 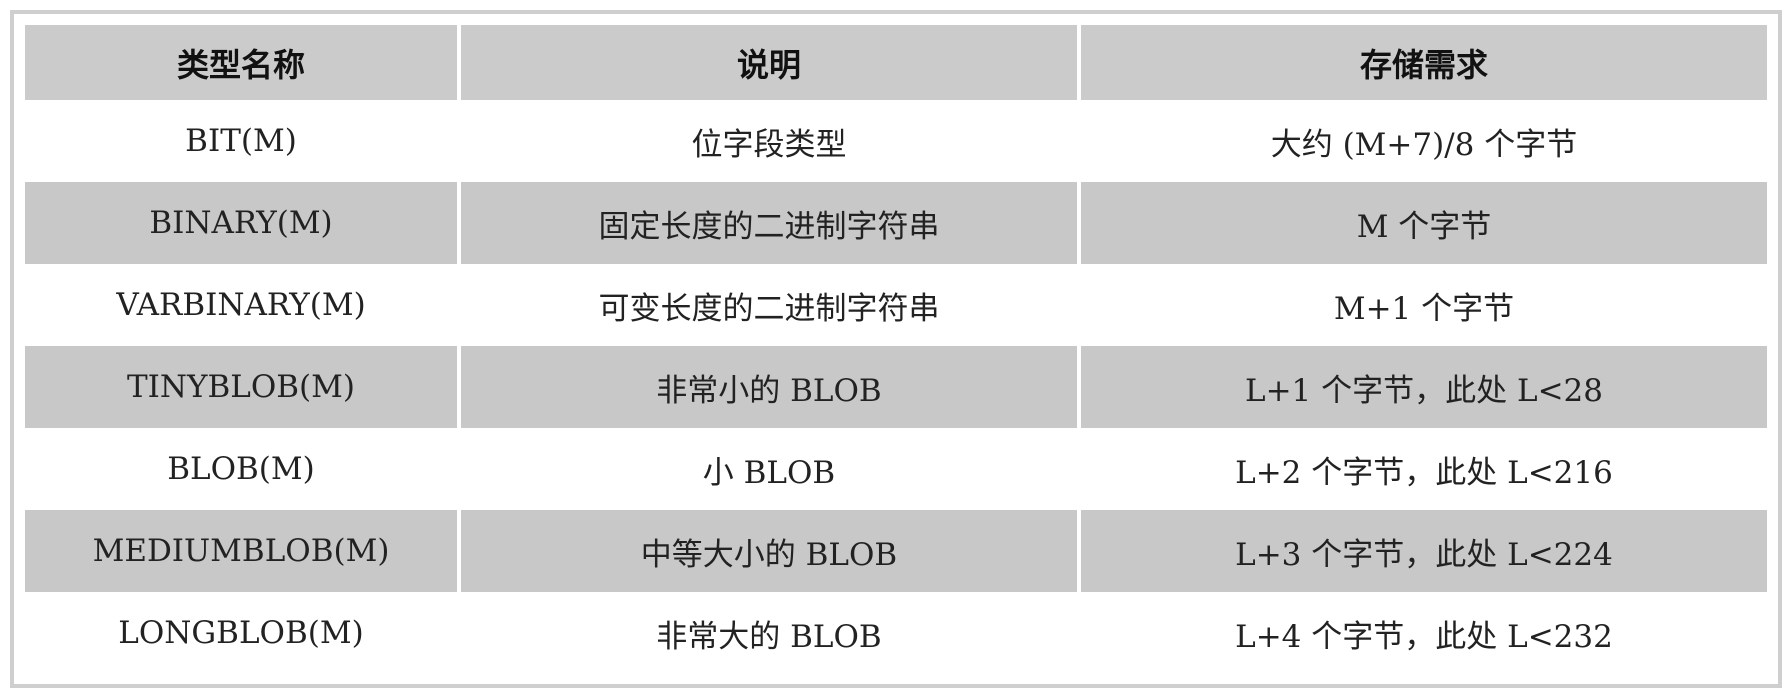 What do you see at coordinates (1422, 223) in the screenshot?
I see `cell-storage: M 个字节` at bounding box center [1422, 223].